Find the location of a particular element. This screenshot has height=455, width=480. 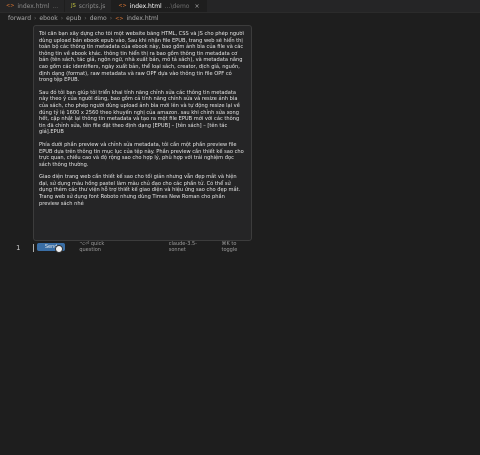

send-button: Send is located at coordinates (51, 248).